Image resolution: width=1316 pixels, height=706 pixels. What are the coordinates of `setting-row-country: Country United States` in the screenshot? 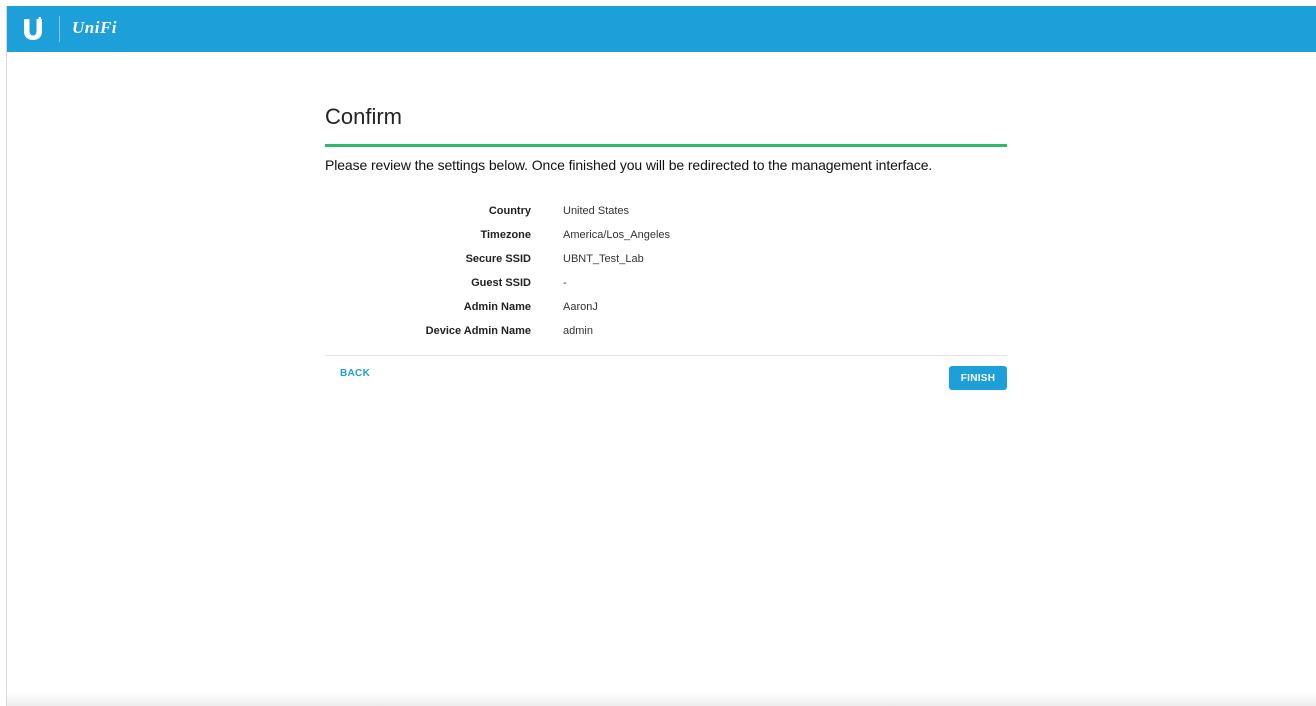 It's located at (666, 211).